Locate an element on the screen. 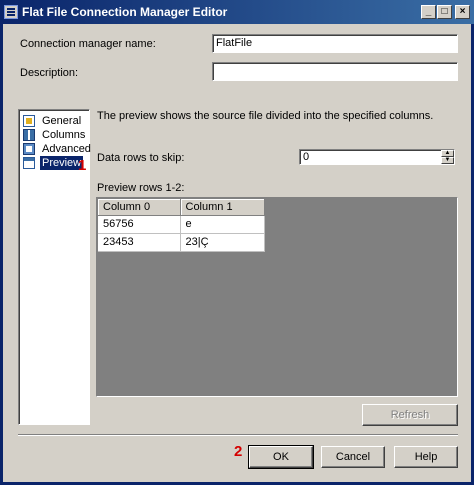 The width and height of the screenshot is (474, 485). table-cell: e is located at coordinates (222, 224).